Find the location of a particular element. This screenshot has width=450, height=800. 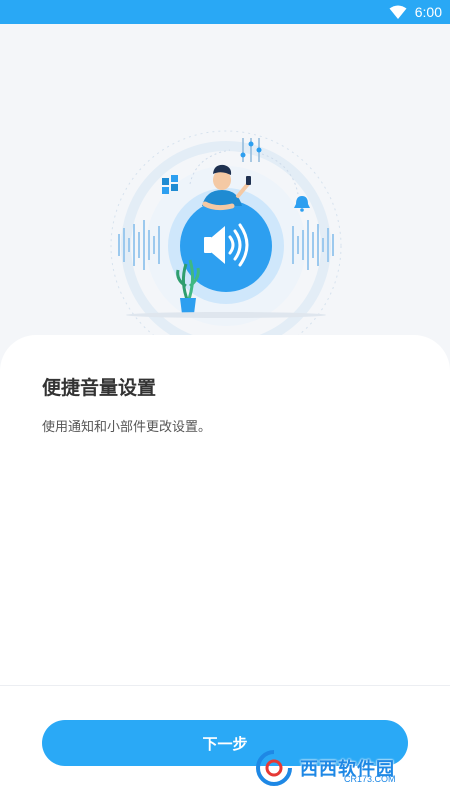

watermark-domain: CR173.COM is located at coordinates (370, 779).